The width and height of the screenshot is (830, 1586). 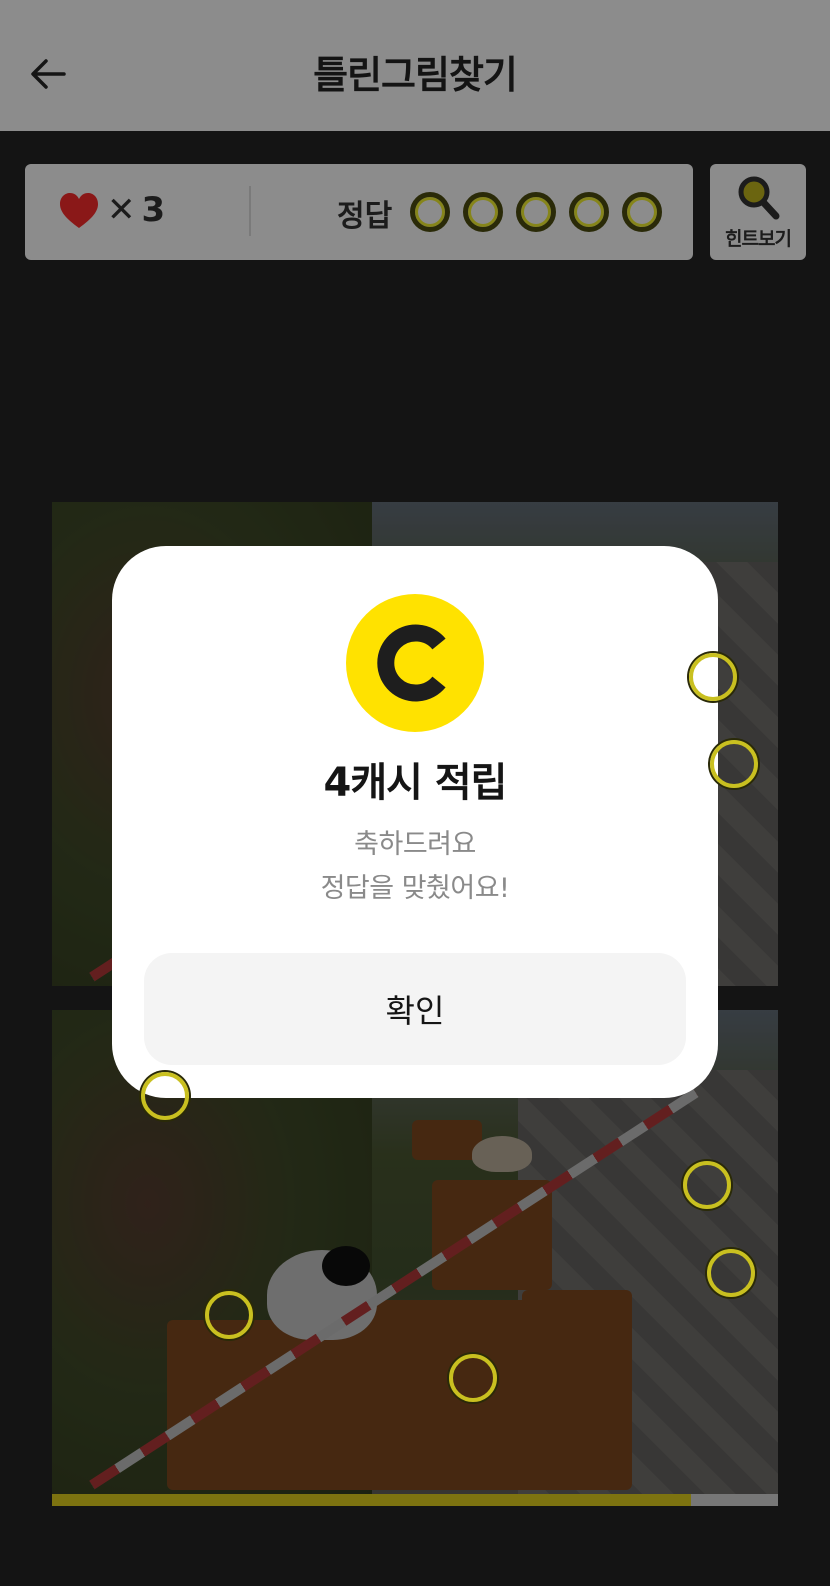 I want to click on status-divider, so click(x=250, y=211).